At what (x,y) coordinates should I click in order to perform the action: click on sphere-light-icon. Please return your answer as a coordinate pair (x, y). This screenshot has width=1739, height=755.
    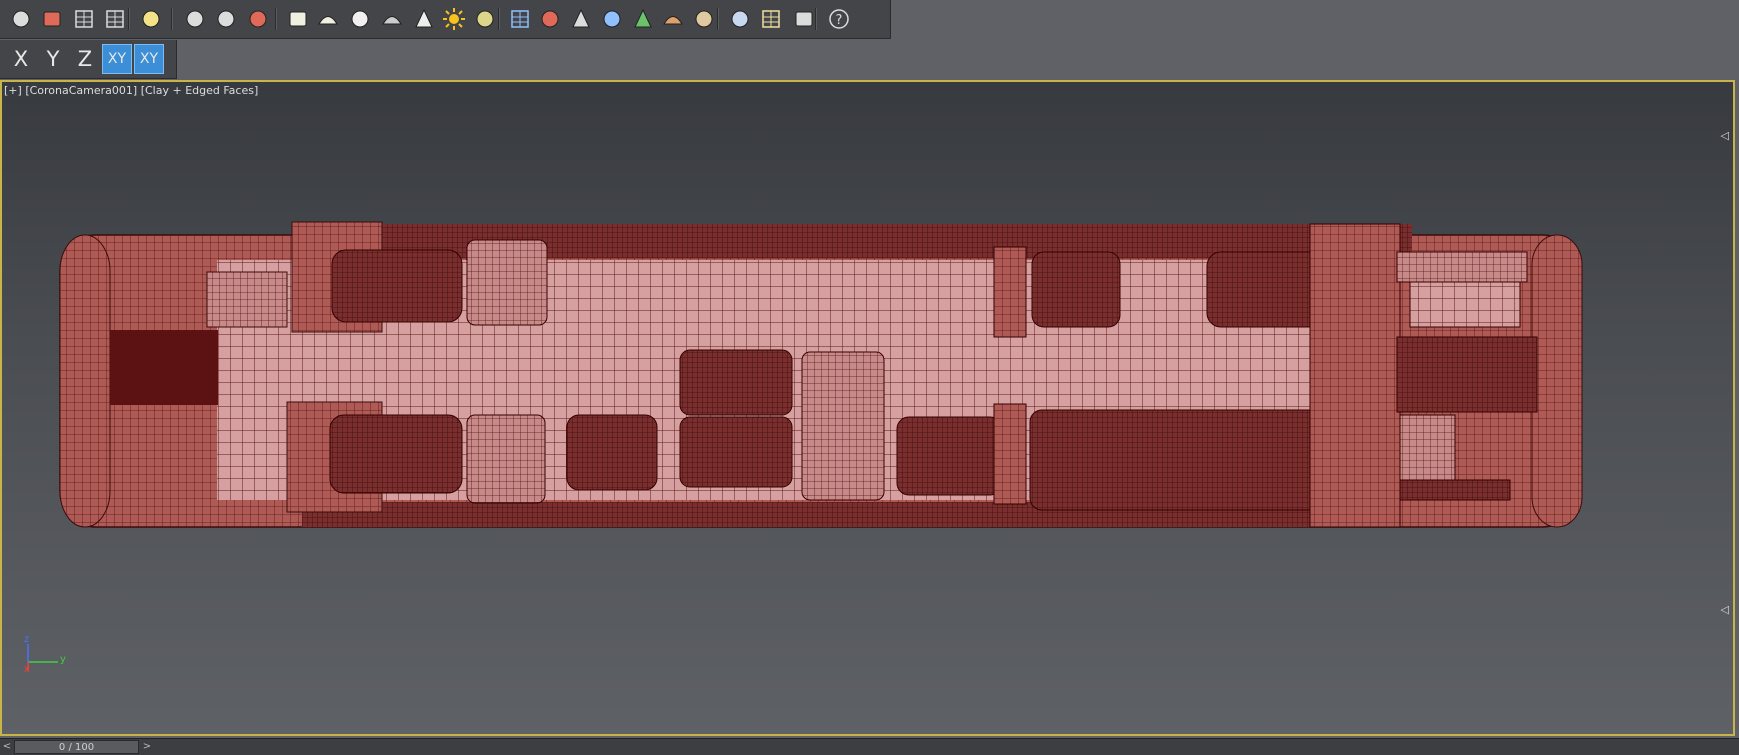
    Looking at the image, I should click on (360, 19).